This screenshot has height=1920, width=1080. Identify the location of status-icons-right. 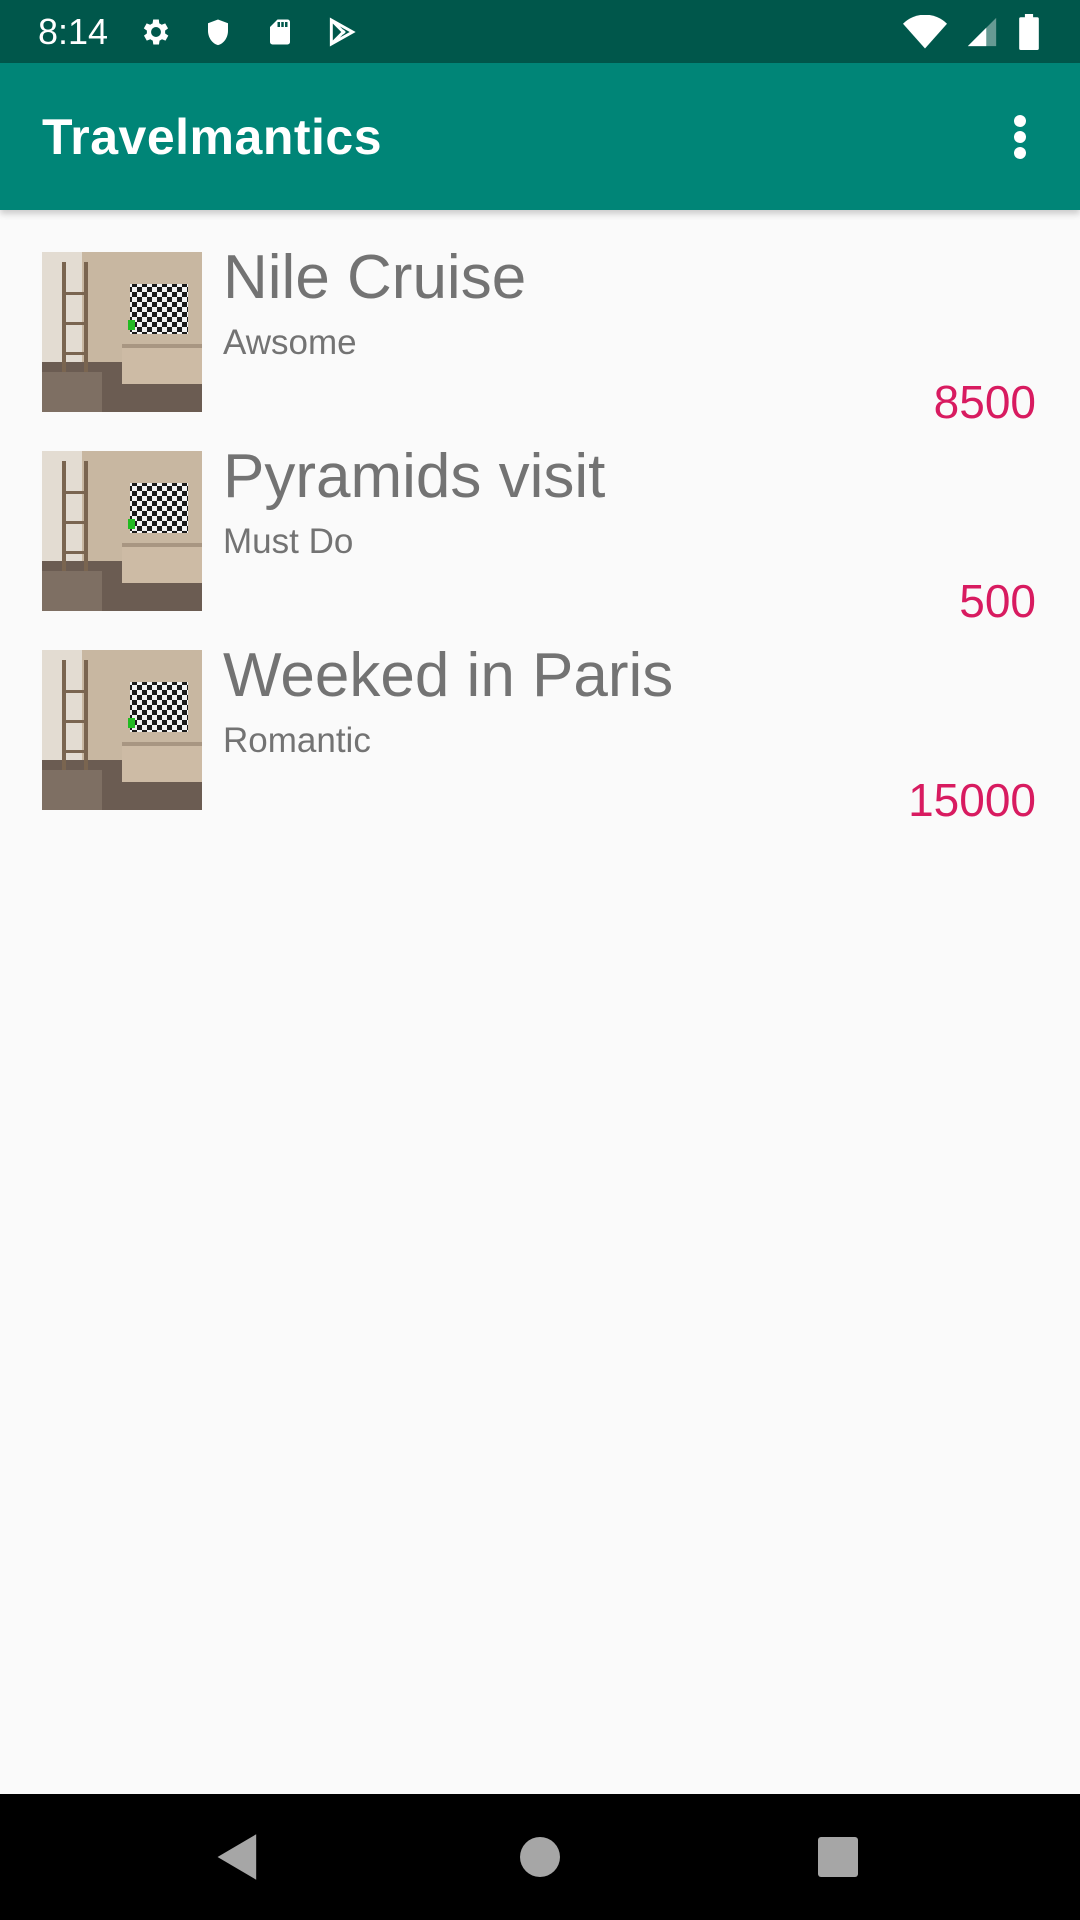
(972, 32).